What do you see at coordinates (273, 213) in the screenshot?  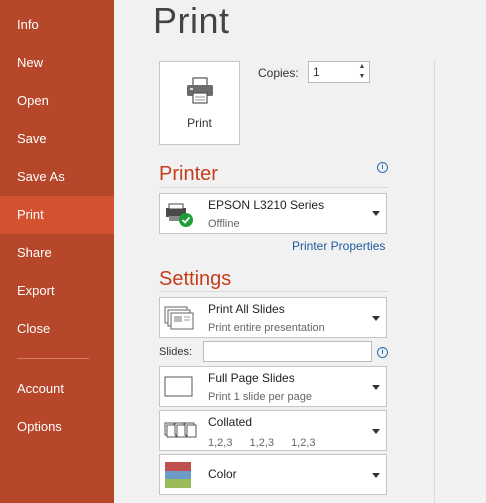 I see `printer-dropdown: EPSON L3210 Series Offline` at bounding box center [273, 213].